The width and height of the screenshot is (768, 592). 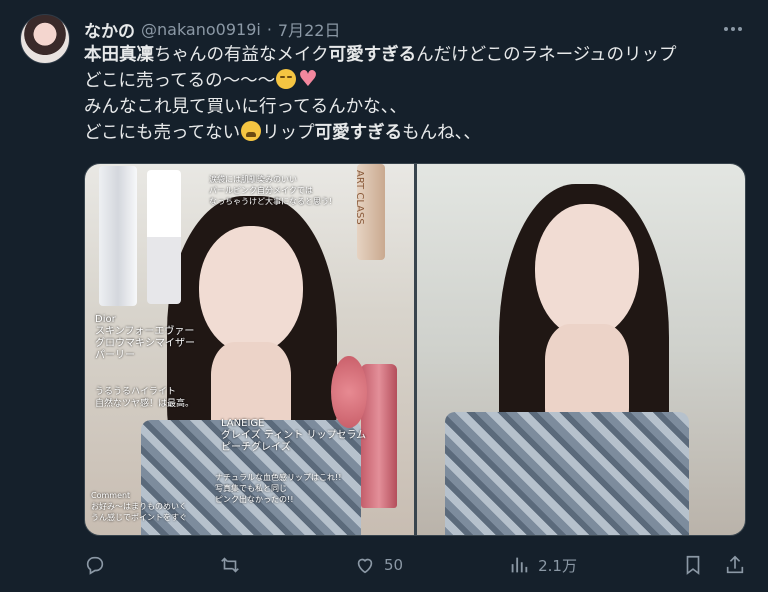 What do you see at coordinates (119, 55) in the screenshot?
I see `text-segment: 本田真凜` at bounding box center [119, 55].